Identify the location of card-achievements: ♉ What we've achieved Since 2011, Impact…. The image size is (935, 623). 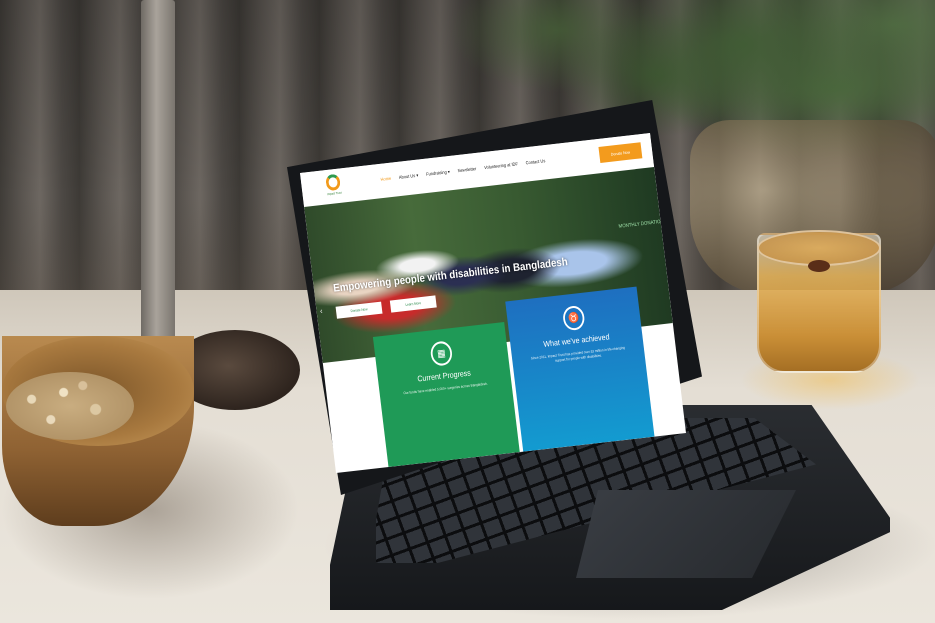
(580, 369).